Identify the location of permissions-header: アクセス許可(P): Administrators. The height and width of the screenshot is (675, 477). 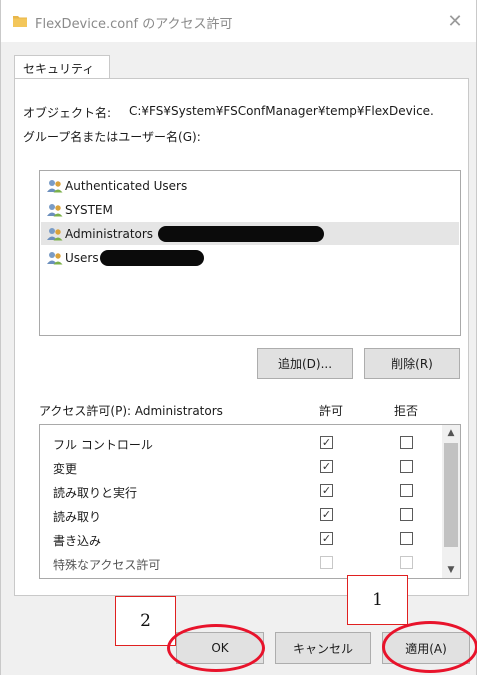
(131, 411).